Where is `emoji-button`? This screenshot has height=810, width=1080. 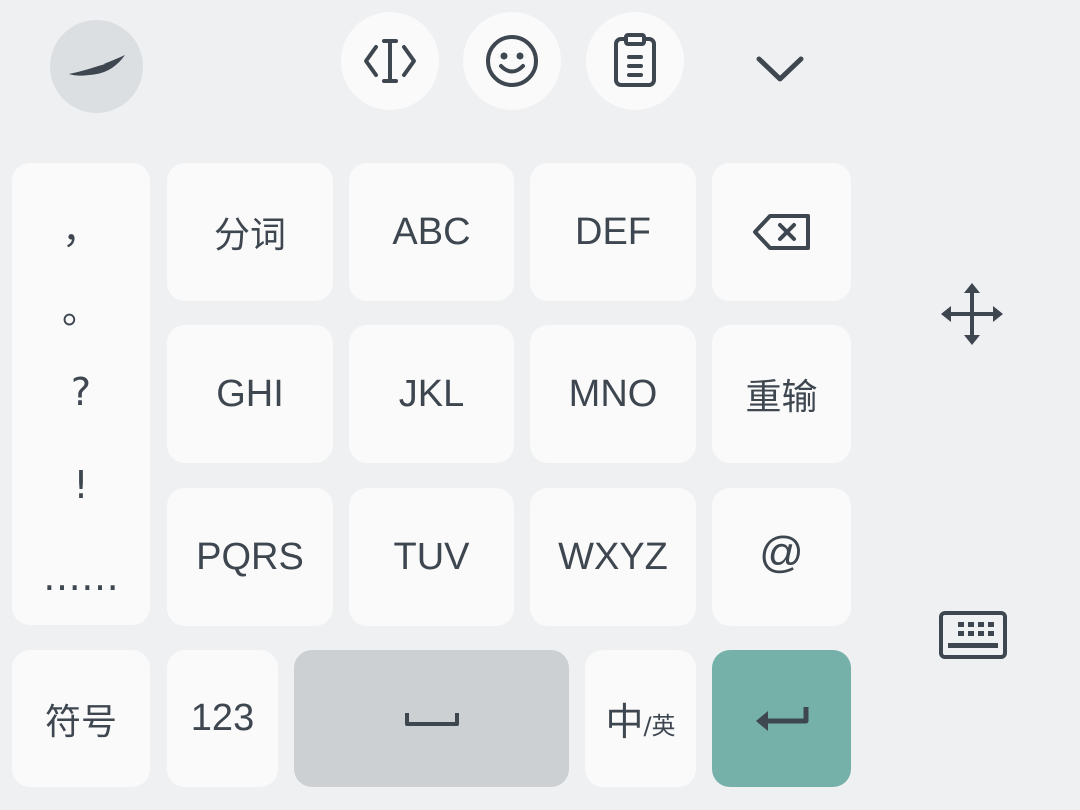 emoji-button is located at coordinates (512, 61).